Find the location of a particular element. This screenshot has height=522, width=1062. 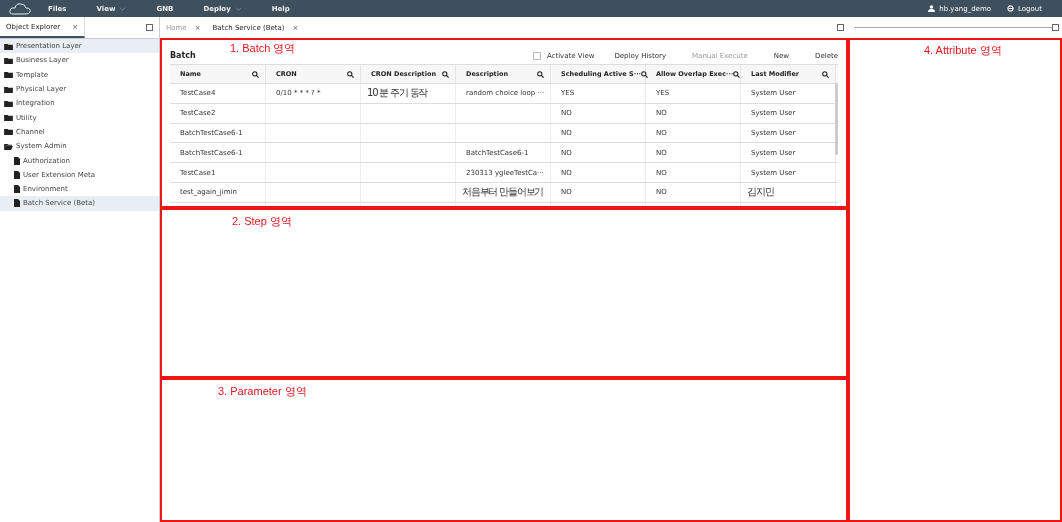

logout-icon is located at coordinates (1011, 8).